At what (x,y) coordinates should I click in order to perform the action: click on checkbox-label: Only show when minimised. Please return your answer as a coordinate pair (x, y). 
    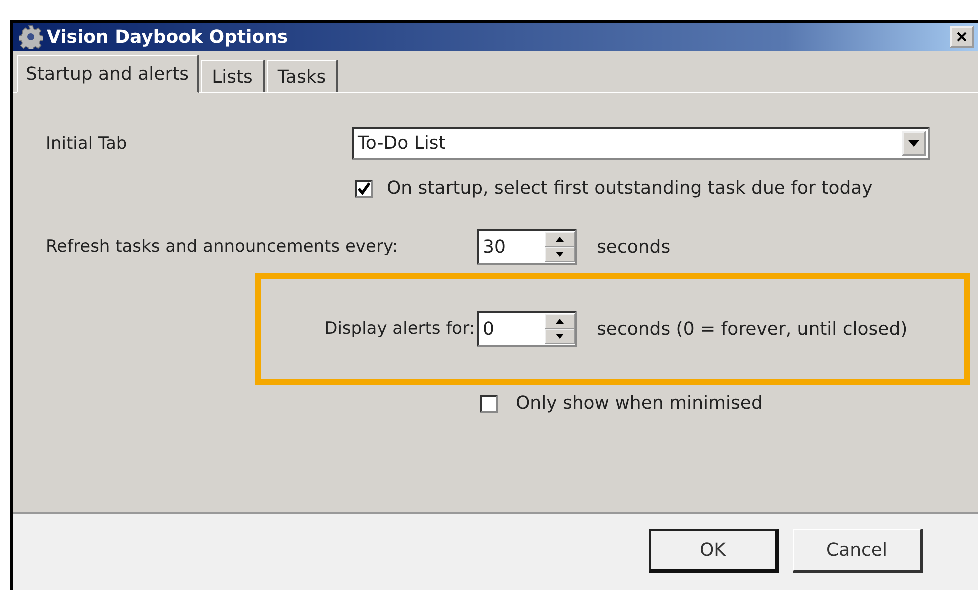
    Looking at the image, I should click on (639, 403).